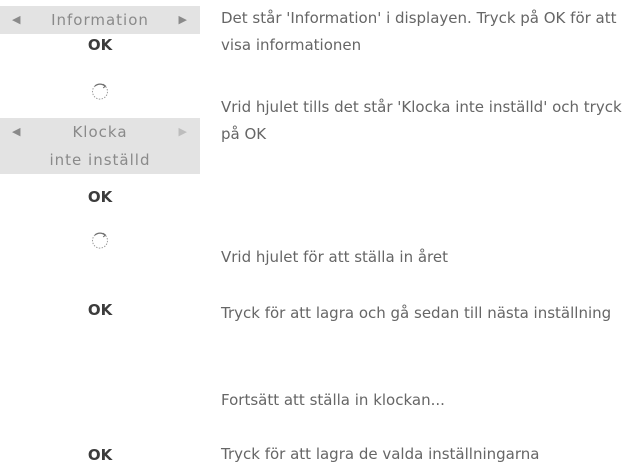  I want to click on display-label: Information, so click(100, 20).